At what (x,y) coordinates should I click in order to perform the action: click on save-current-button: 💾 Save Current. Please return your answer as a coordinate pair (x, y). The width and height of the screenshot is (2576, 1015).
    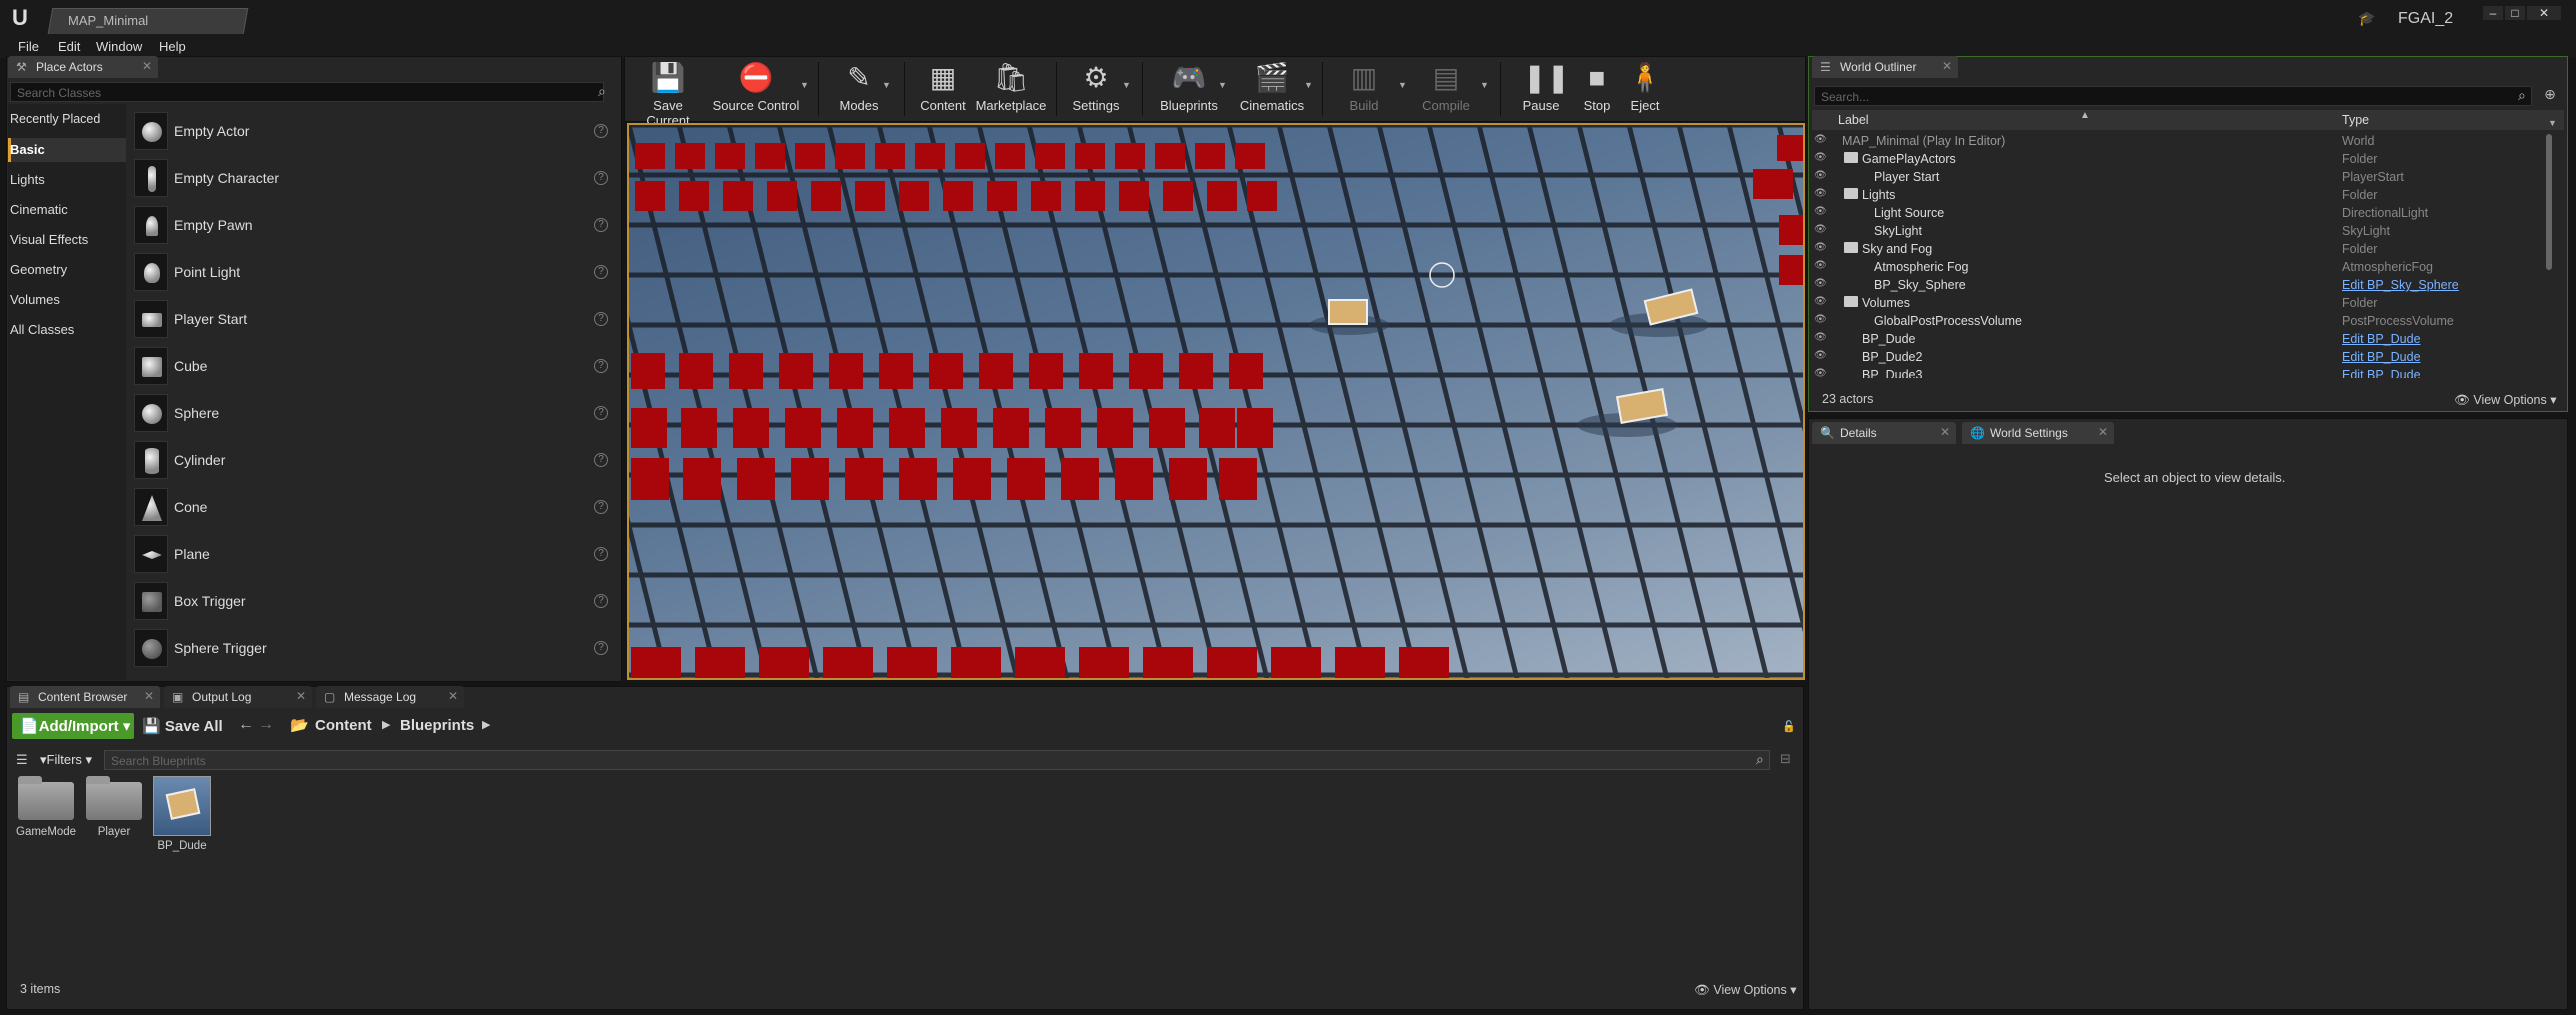
    Looking at the image, I should click on (668, 94).